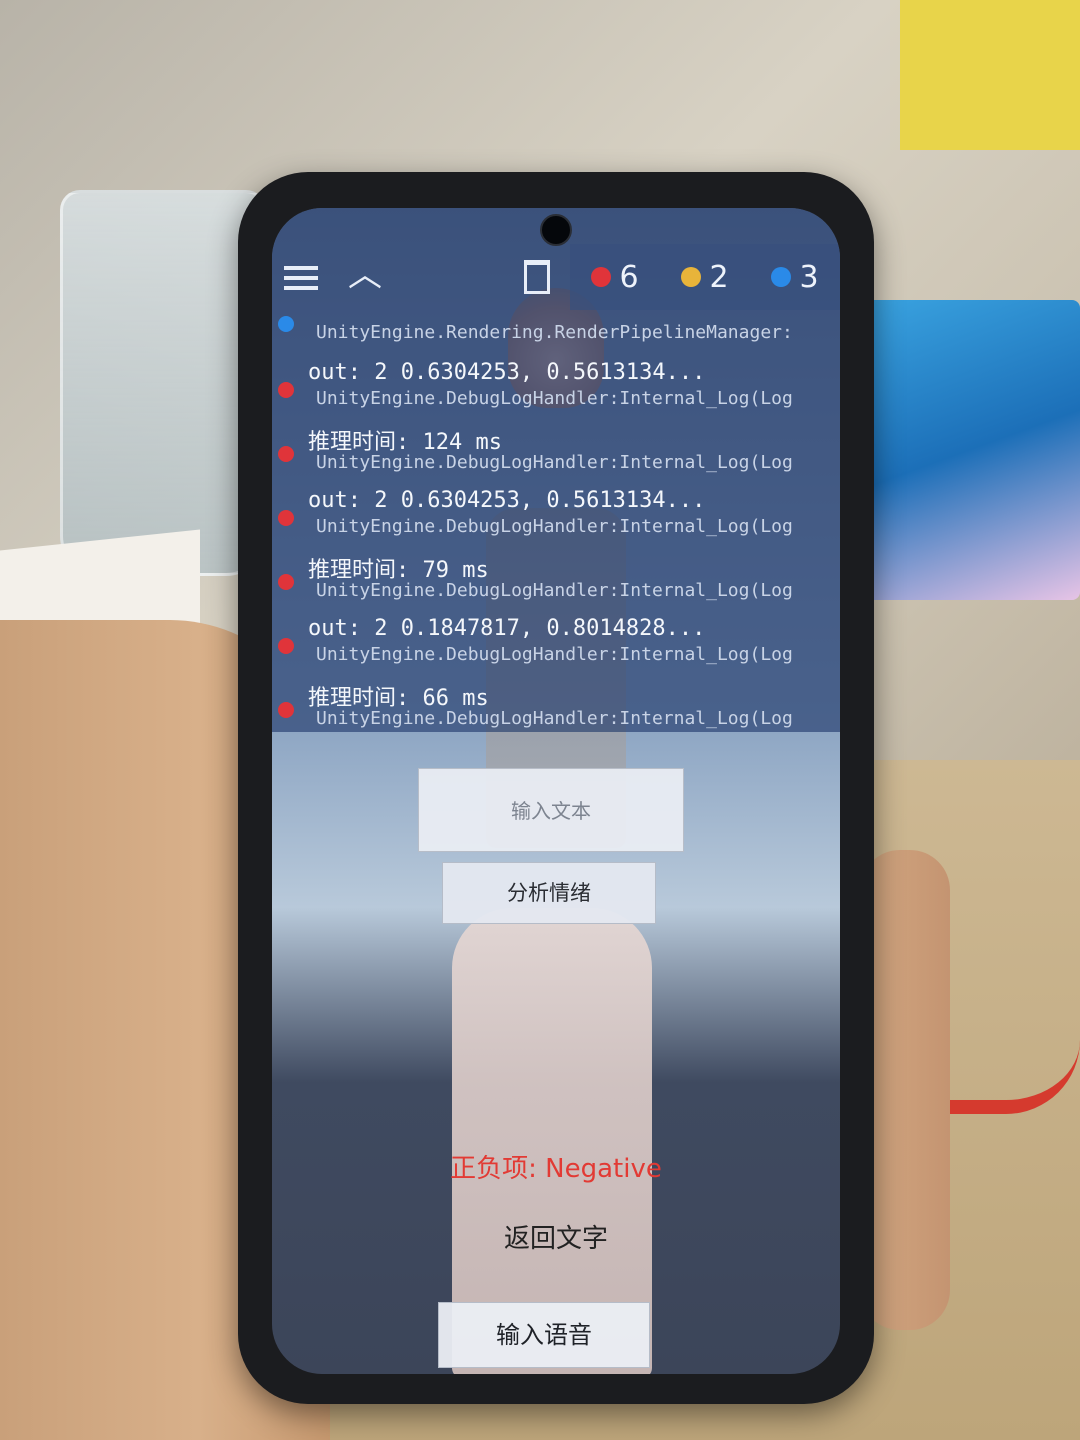 This screenshot has height=1440, width=1080. What do you see at coordinates (691, 277) in the screenshot?
I see `warning-dot-icon` at bounding box center [691, 277].